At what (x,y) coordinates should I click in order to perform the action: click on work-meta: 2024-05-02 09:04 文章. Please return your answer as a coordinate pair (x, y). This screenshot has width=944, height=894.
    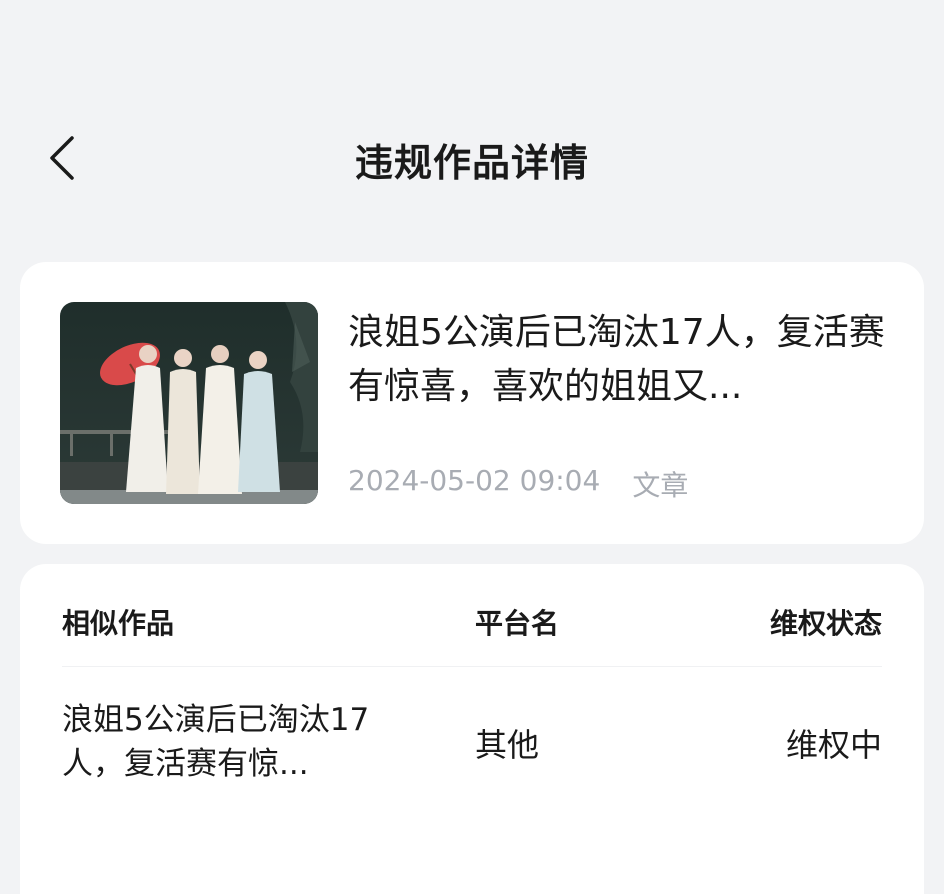
    Looking at the image, I should click on (518, 484).